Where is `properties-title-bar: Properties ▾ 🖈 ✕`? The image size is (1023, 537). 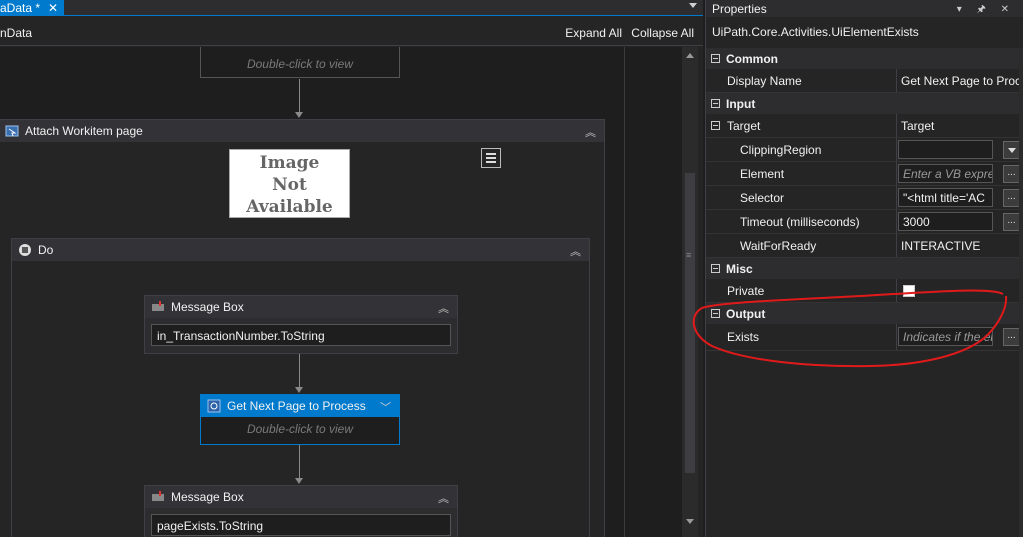 properties-title-bar: Properties ▾ 🖈 ✕ is located at coordinates (864, 8).